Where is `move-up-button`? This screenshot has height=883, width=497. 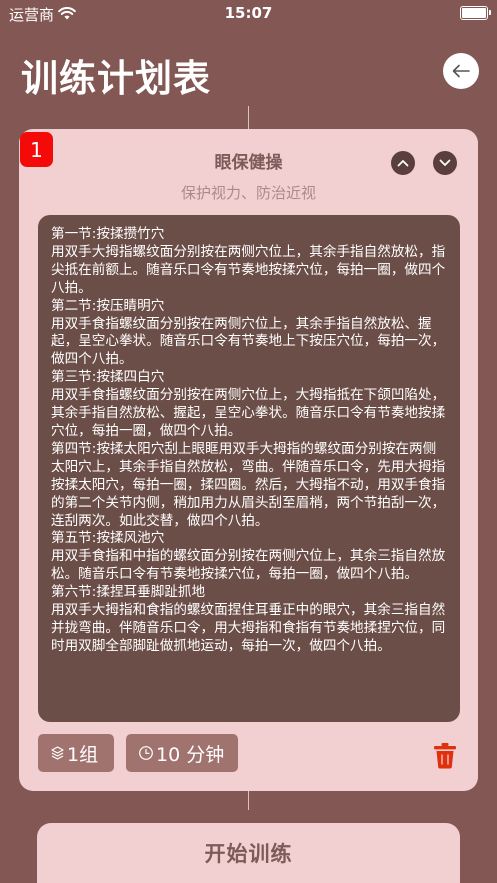 move-up-button is located at coordinates (403, 163).